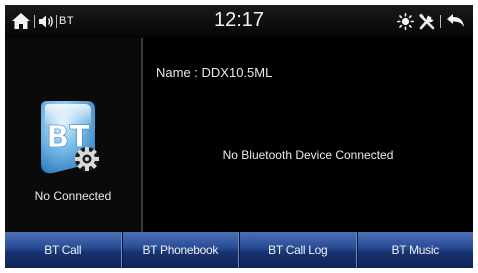 This screenshot has height=273, width=478. What do you see at coordinates (239, 21) in the screenshot?
I see `status-bar: BT 12:17` at bounding box center [239, 21].